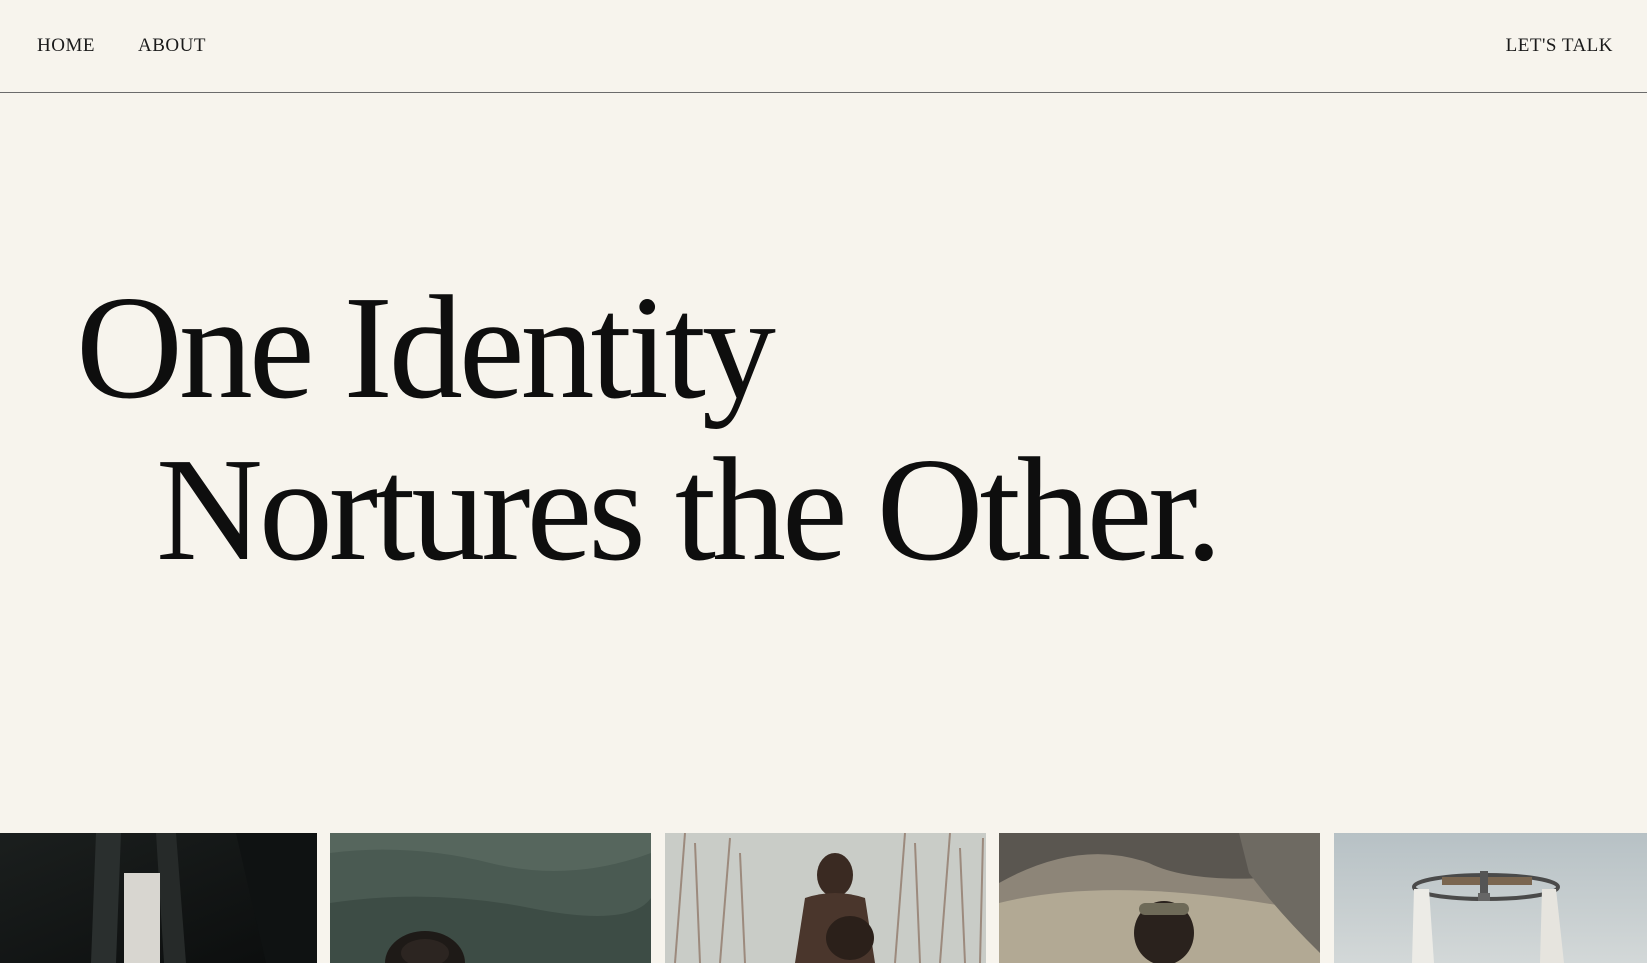 The image size is (1647, 963). I want to click on outdoor-shower-structure-photo, so click(1490, 898).